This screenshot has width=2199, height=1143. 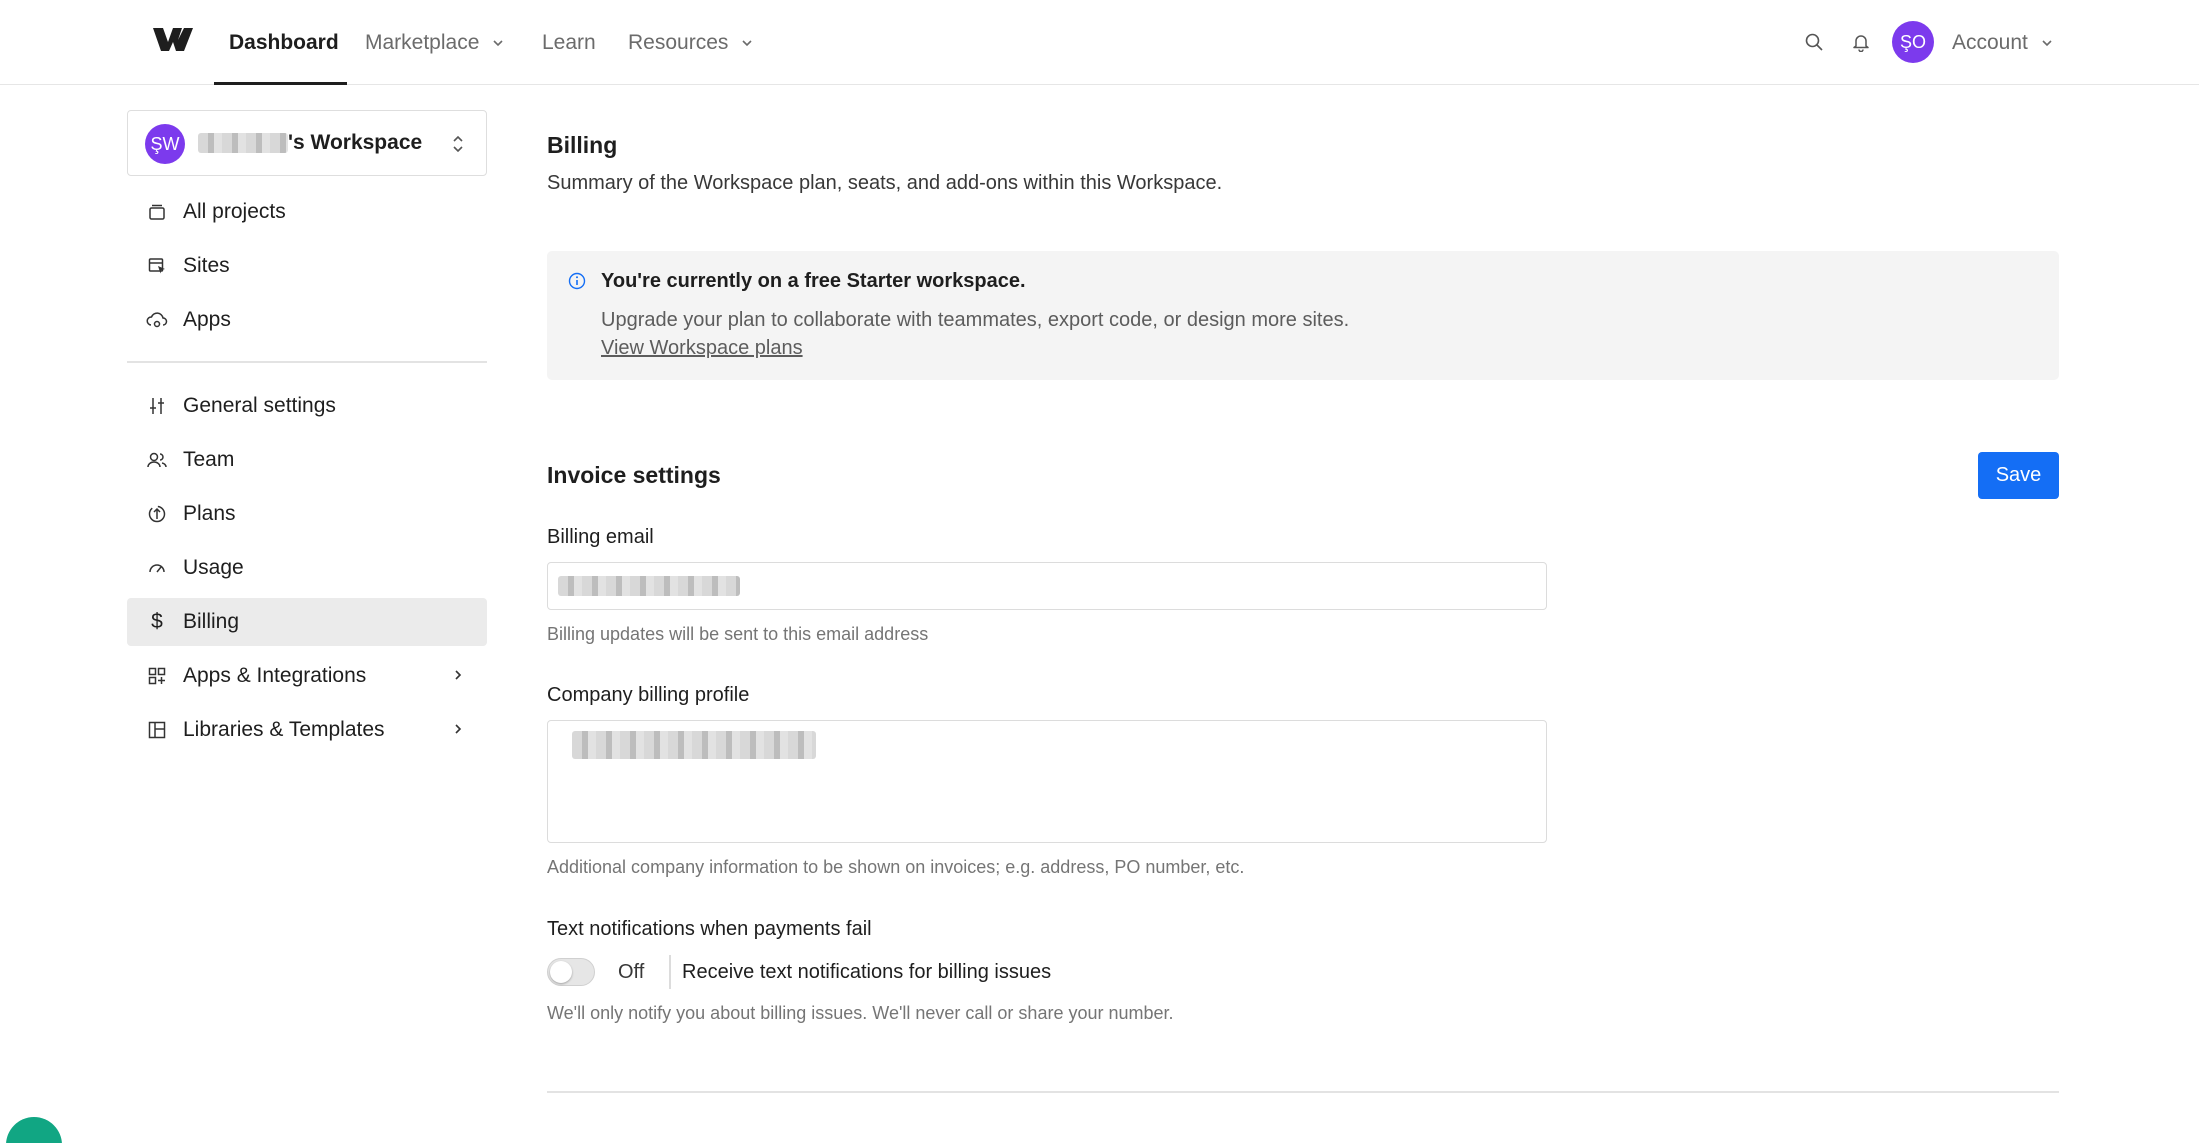 I want to click on user-avatar: ŞO, so click(x=1913, y=42).